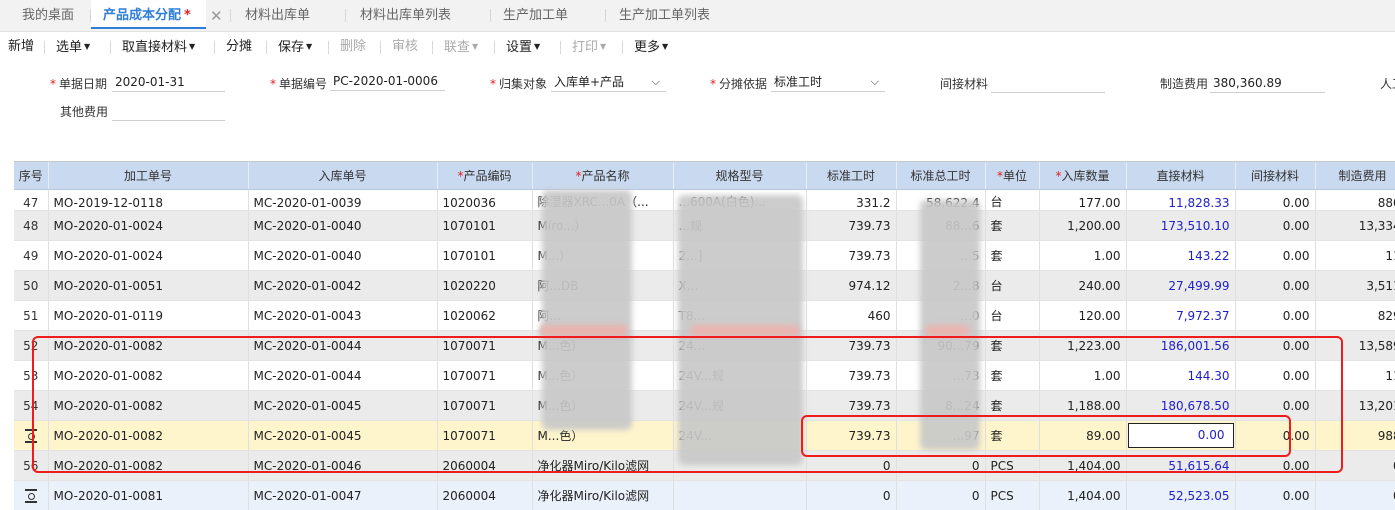  What do you see at coordinates (523, 47) in the screenshot?
I see `settings-button: 设置▼` at bounding box center [523, 47].